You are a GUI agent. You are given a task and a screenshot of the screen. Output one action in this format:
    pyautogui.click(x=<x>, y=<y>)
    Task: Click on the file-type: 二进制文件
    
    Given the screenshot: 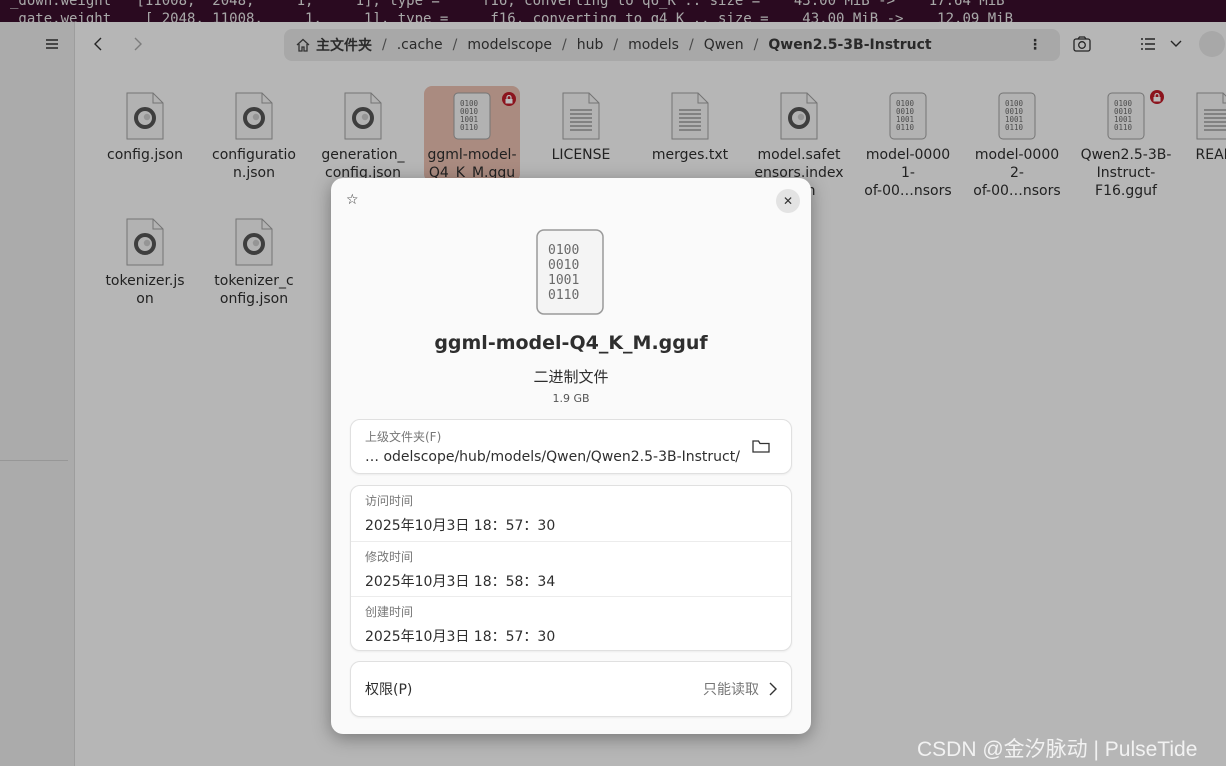 What is the action you would take?
    pyautogui.click(x=571, y=377)
    